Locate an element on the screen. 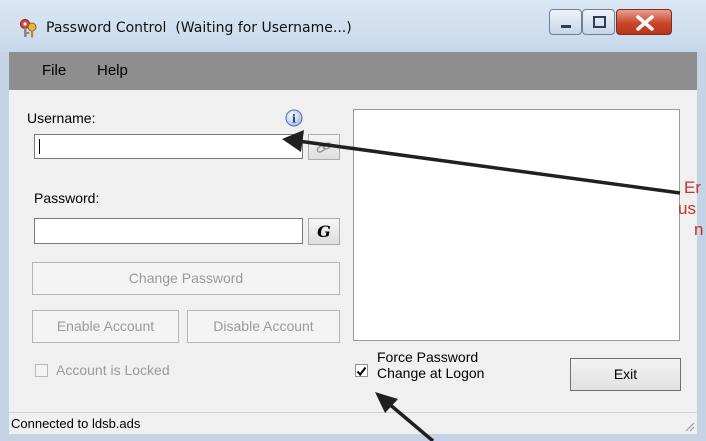  arrow-to-username is located at coordinates (481, 162).